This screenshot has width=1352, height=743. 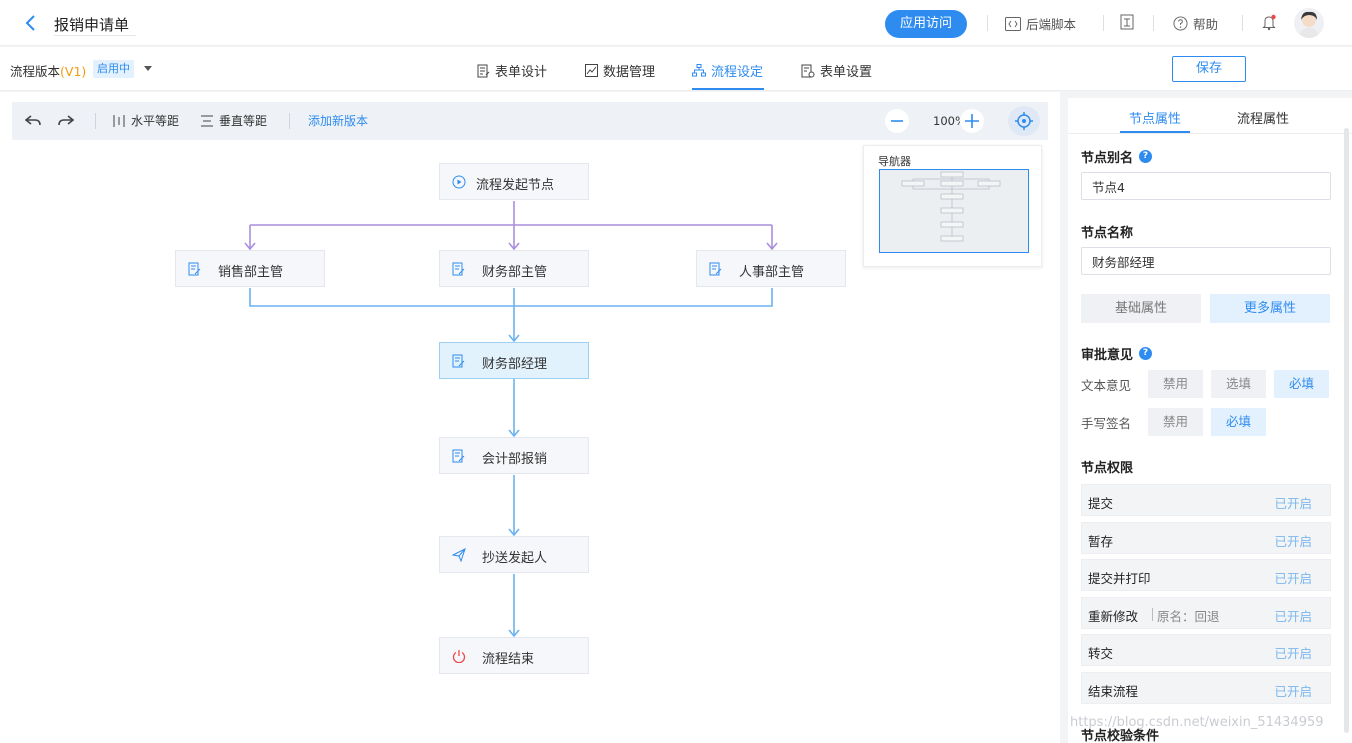 I want to click on tab-form-settings: 表单设置, so click(x=836, y=70).